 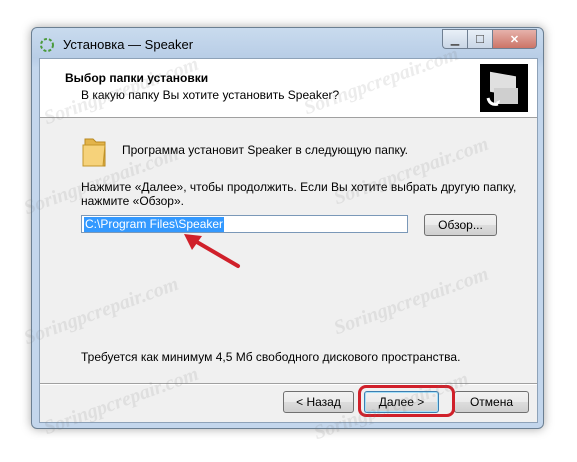 I want to click on folder-icon, so click(x=94, y=152).